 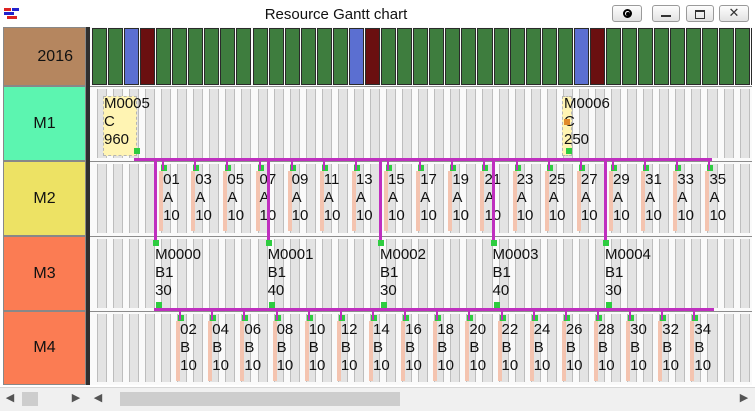 I want to click on job-label: 03 A 10, so click(x=203, y=198).